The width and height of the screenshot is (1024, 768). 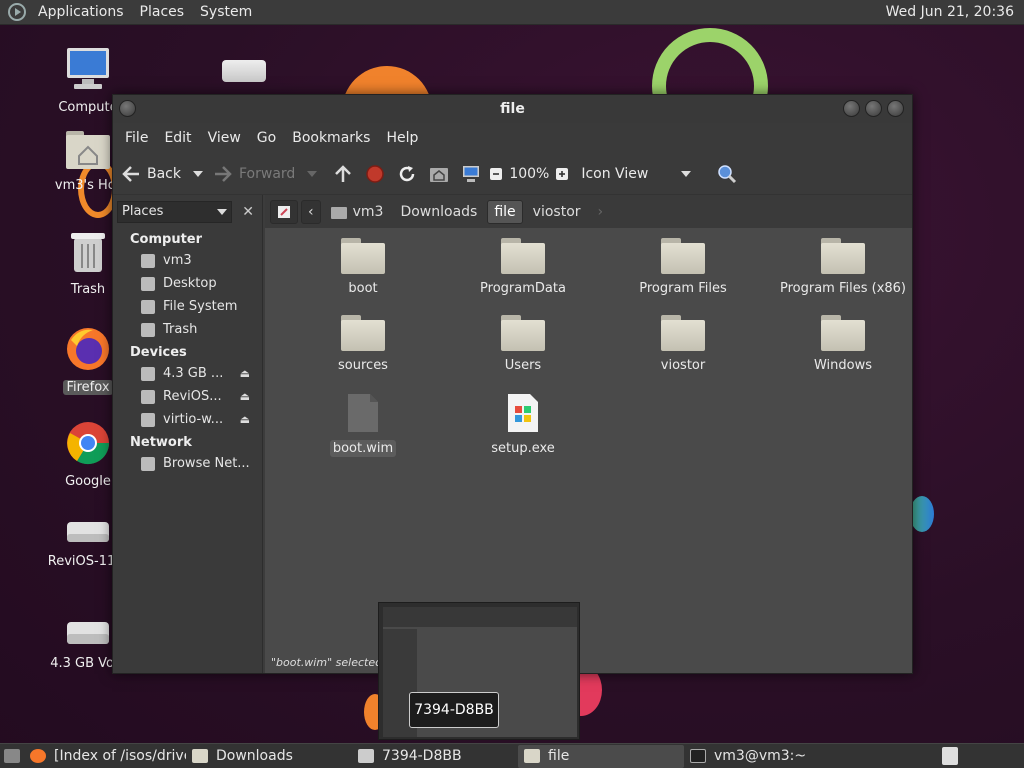 What do you see at coordinates (557, 212) in the screenshot?
I see `path-segment-viostor: viostor` at bounding box center [557, 212].